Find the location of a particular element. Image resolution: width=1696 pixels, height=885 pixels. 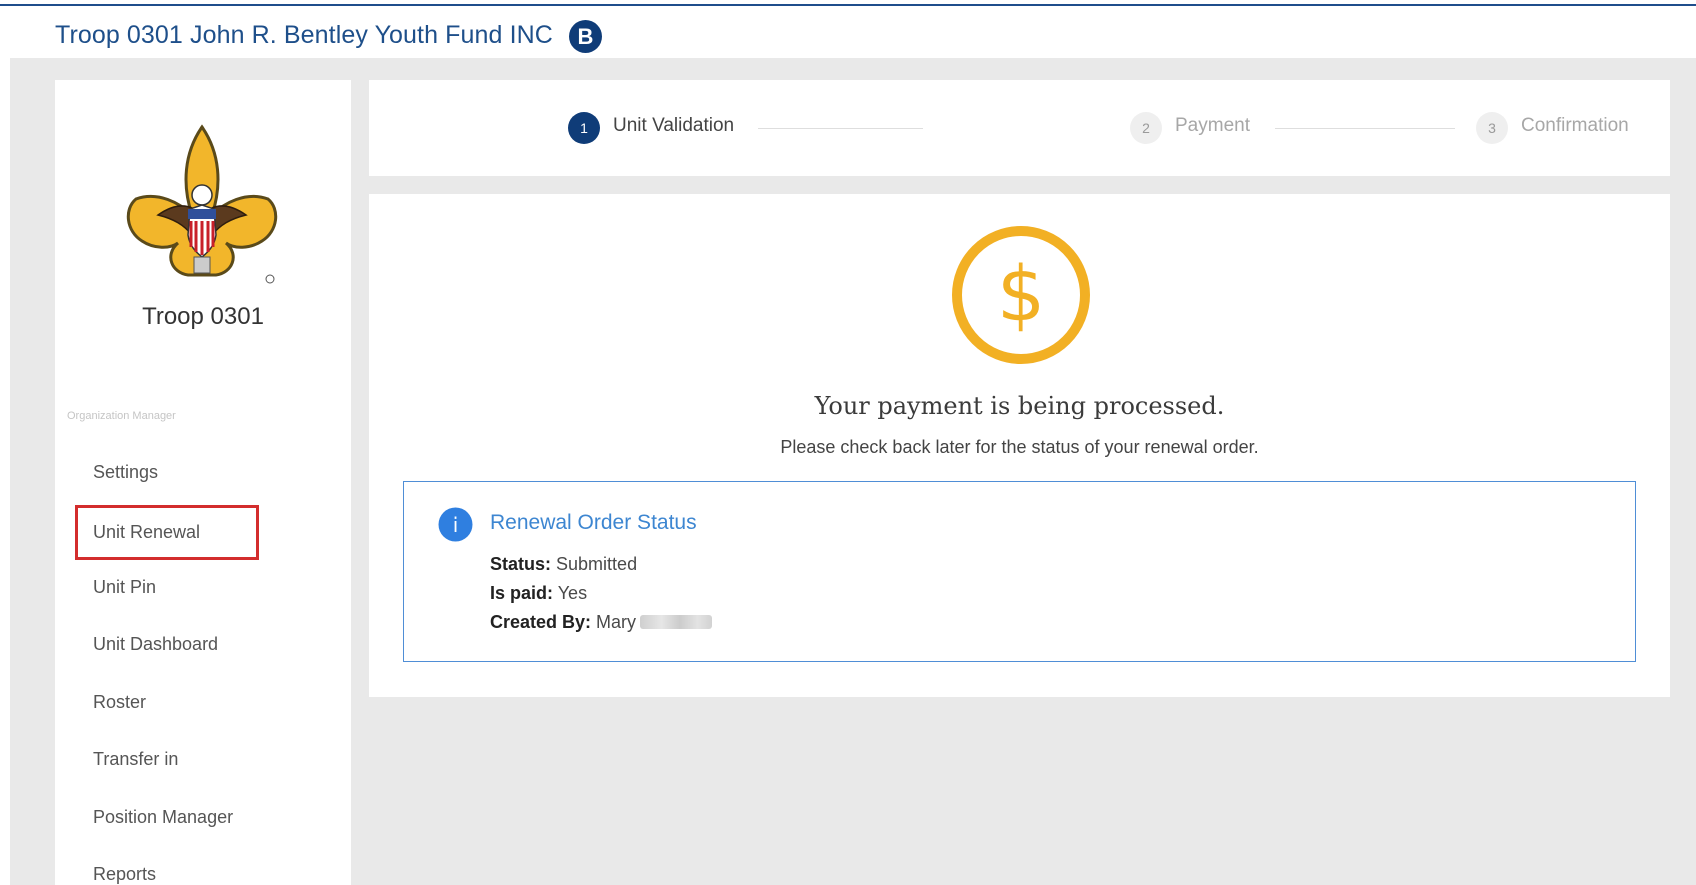

redacted-surname is located at coordinates (676, 622).